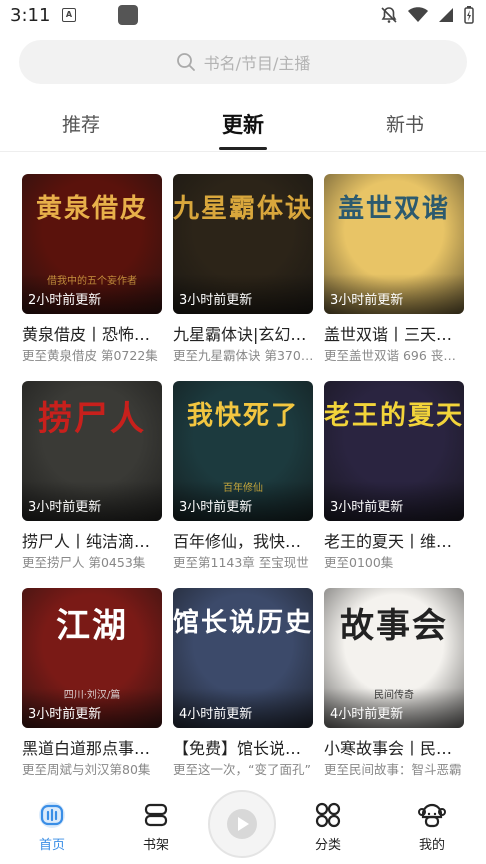  I want to click on book-title: 百年修仙，我快死了, so click(244, 540).